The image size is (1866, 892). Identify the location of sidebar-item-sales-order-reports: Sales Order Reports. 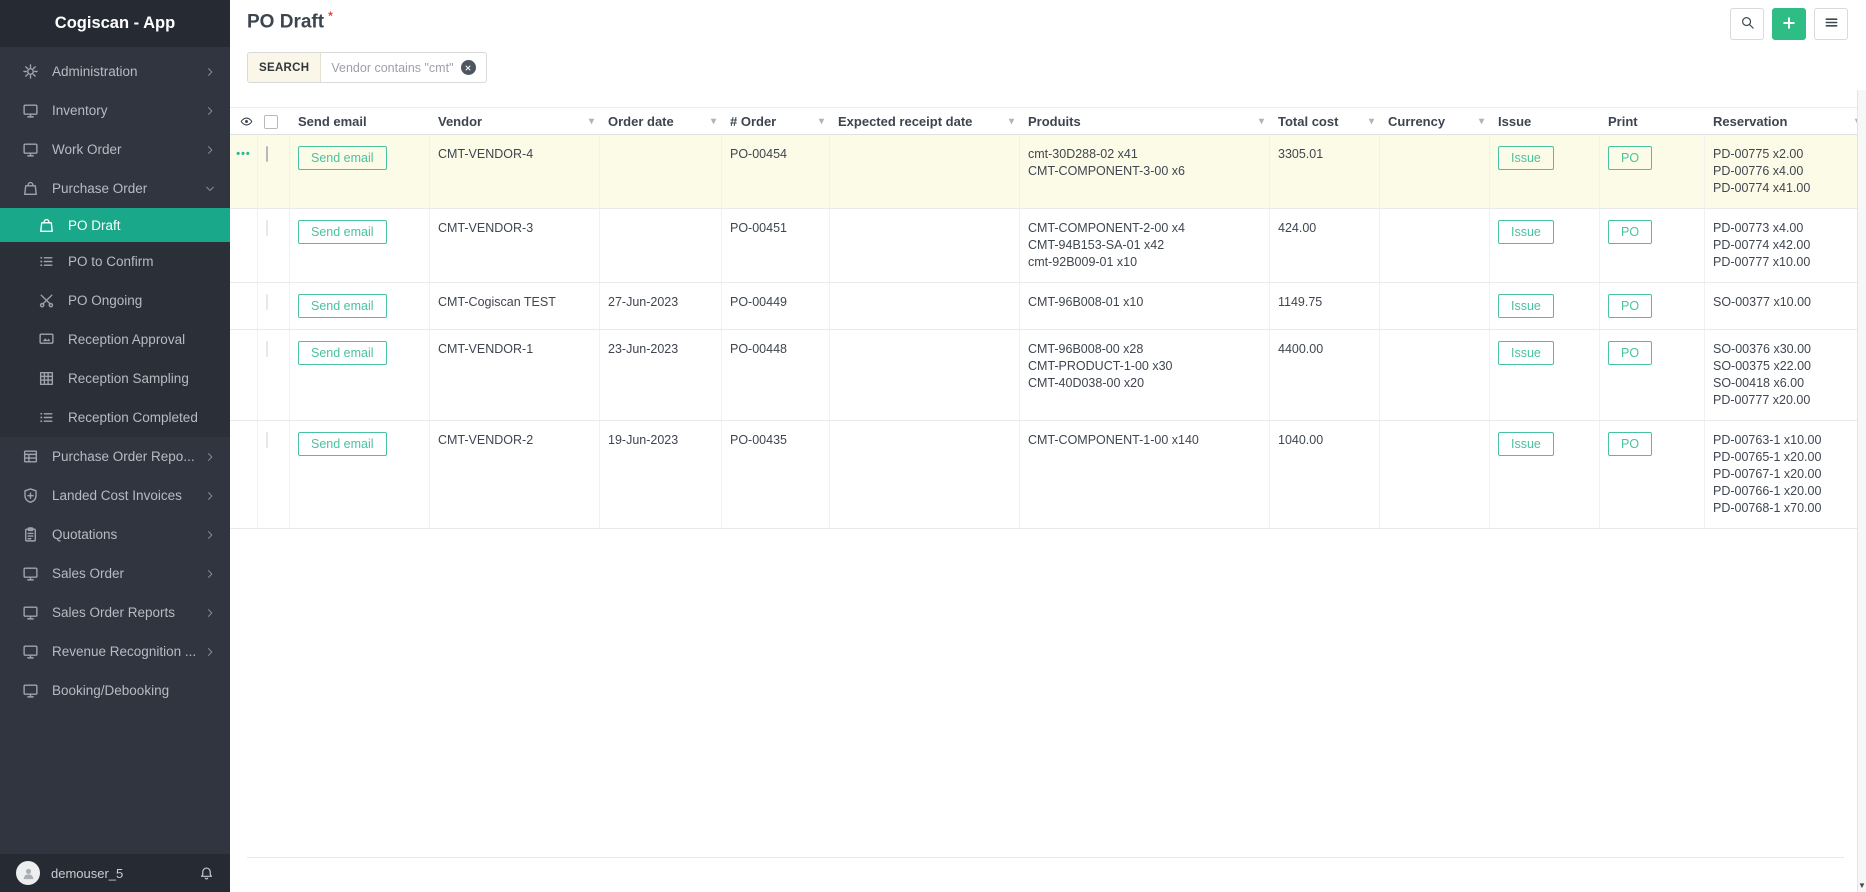
(115, 612).